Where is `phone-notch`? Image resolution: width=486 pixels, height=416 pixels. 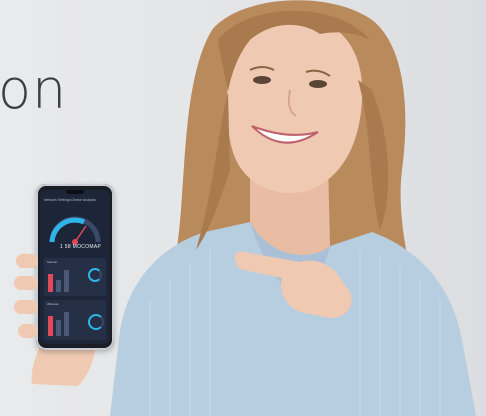 phone-notch is located at coordinates (75, 192).